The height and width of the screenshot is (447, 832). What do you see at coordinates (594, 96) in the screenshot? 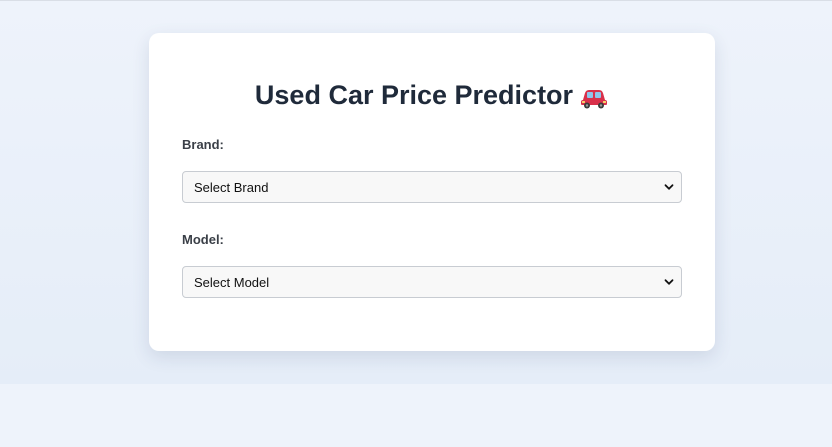
I see `car-icon` at bounding box center [594, 96].